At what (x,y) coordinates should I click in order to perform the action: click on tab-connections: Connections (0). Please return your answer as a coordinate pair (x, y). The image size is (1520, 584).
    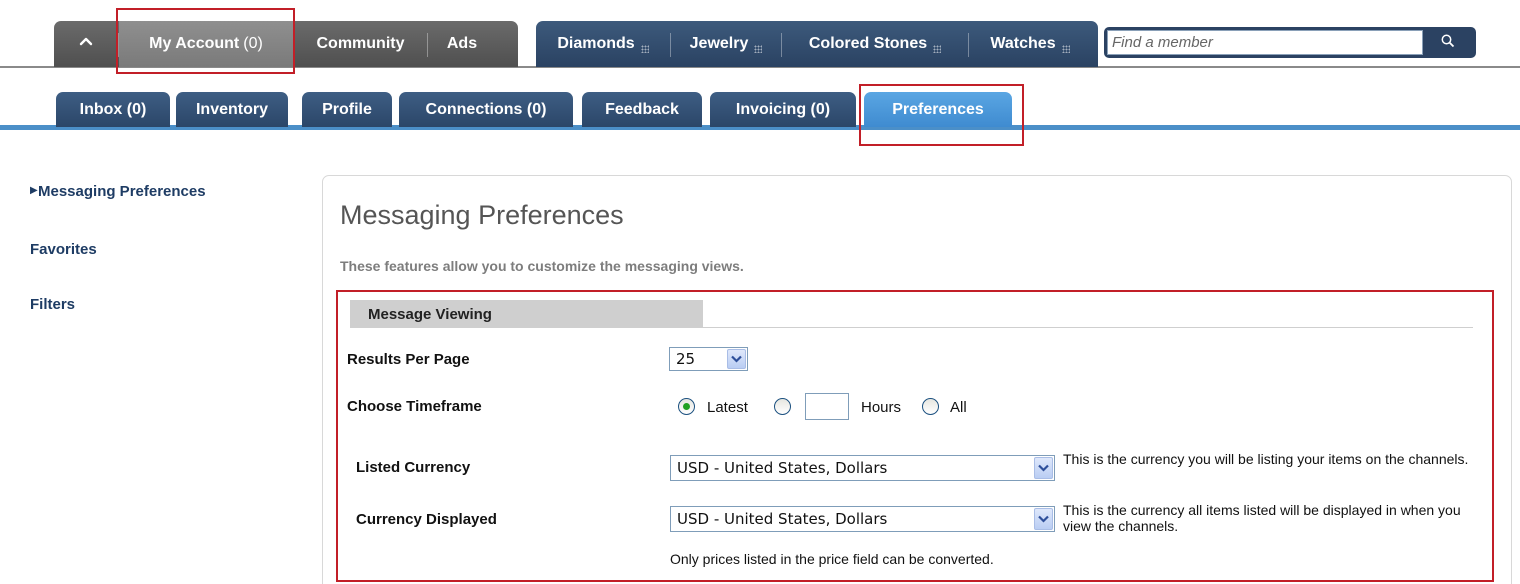
    Looking at the image, I should click on (486, 109).